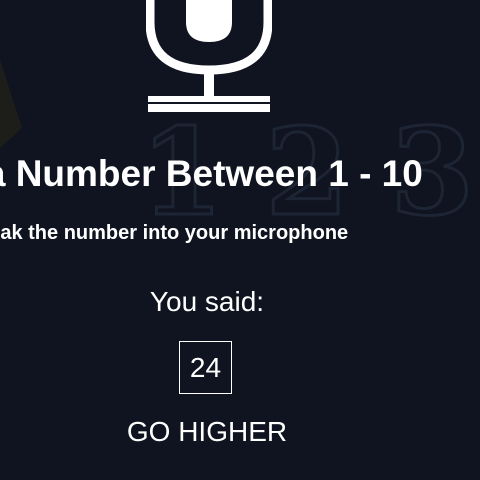 This screenshot has height=480, width=480. I want to click on instruction-text-label: peak the number into your microphone, so click(174, 233).